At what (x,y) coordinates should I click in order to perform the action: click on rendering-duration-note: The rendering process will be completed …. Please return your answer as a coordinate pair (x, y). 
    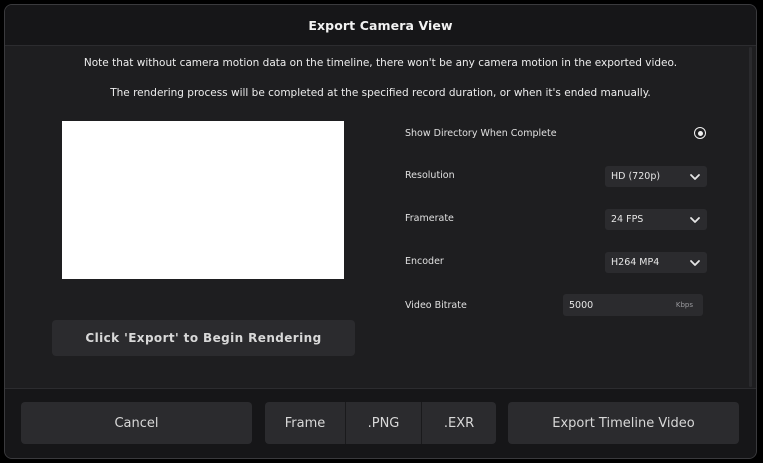
    Looking at the image, I should click on (380, 93).